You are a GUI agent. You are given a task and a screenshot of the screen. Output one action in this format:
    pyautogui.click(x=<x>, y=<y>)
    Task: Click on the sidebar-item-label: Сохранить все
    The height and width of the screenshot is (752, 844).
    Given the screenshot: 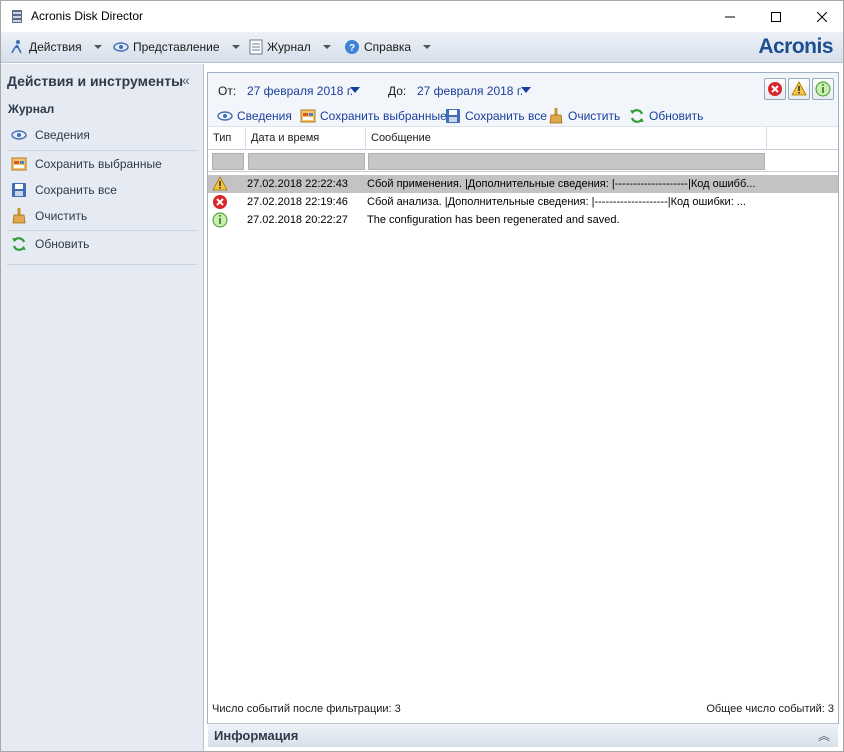 What is the action you would take?
    pyautogui.click(x=76, y=190)
    